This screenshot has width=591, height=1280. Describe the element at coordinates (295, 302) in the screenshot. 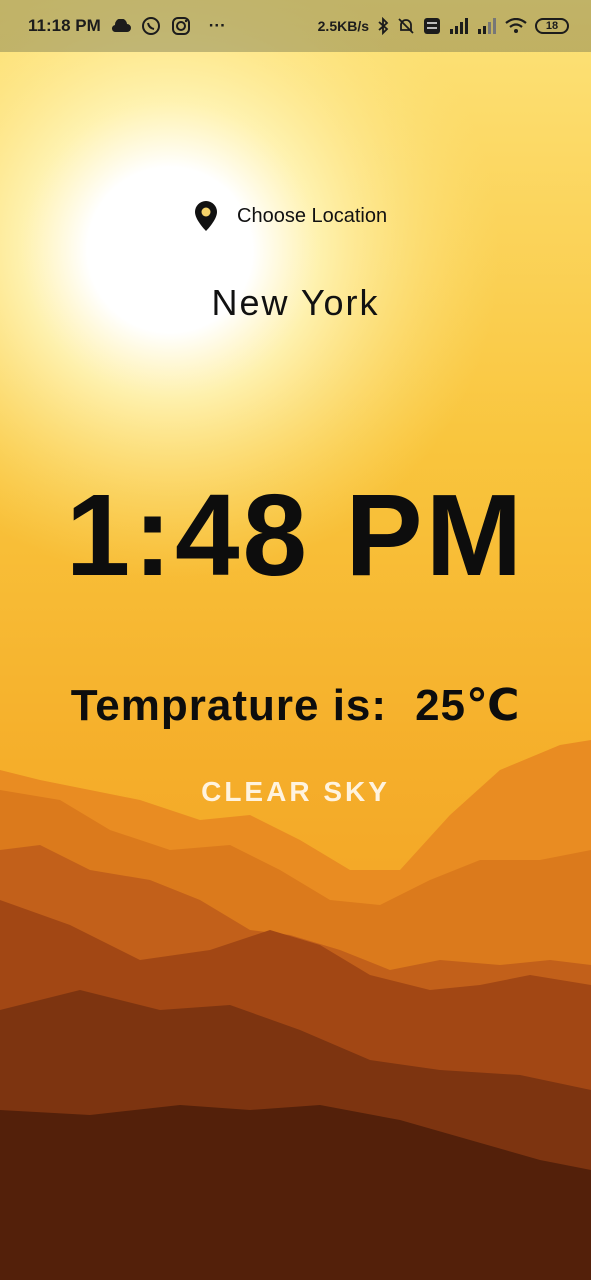

I see `city-name: New York` at that location.